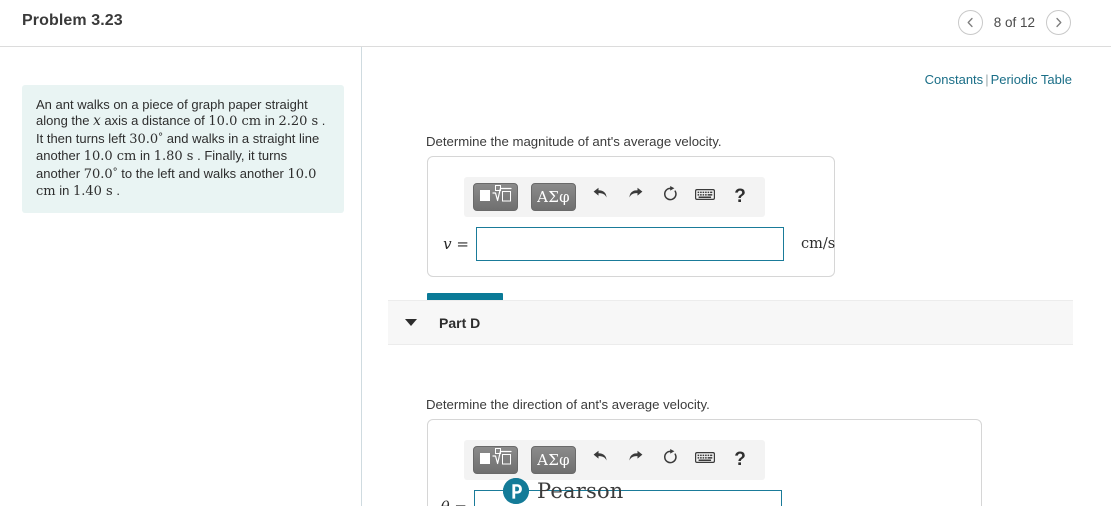  I want to click on statement-seg-4: in, so click(270, 120).